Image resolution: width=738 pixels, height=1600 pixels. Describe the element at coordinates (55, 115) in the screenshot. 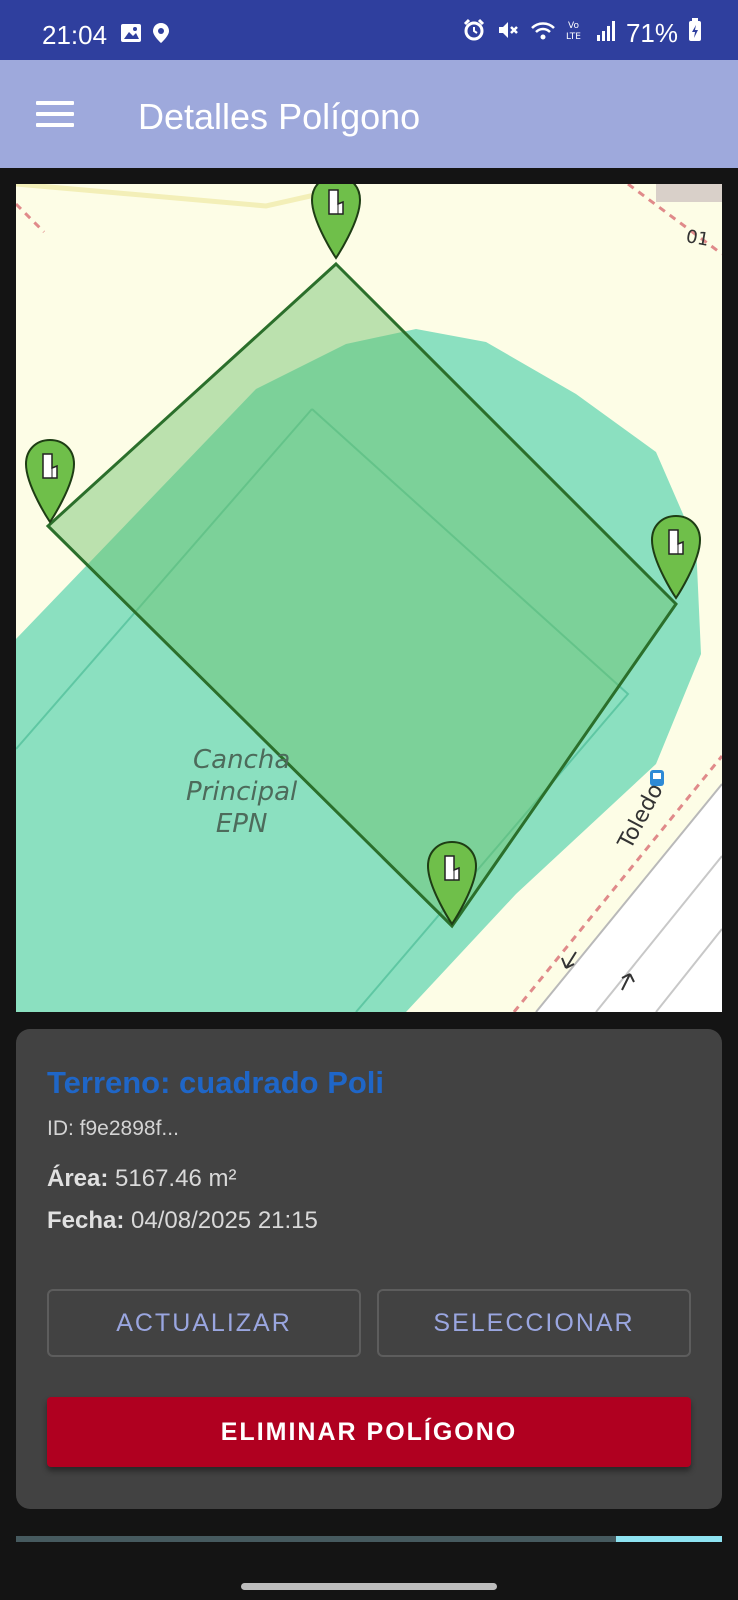

I see `menu-icon` at that location.